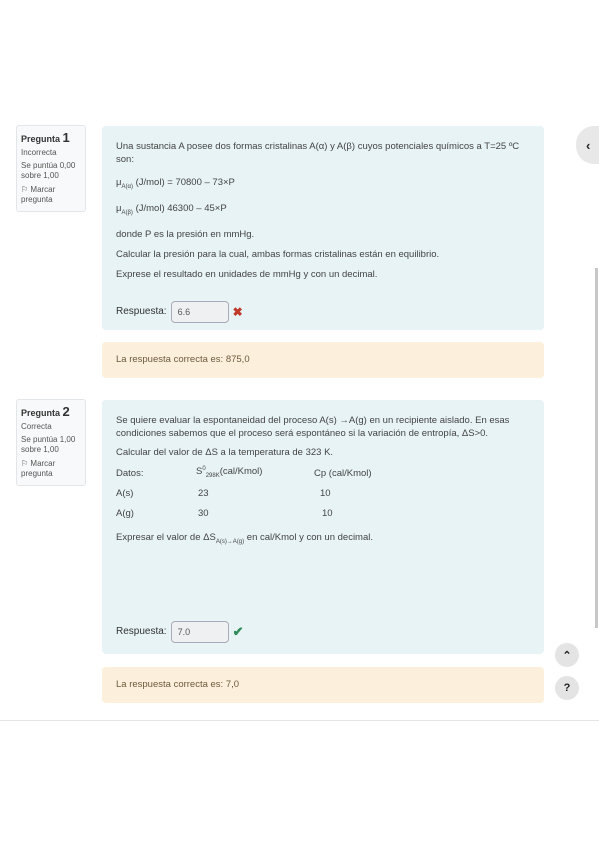 The height and width of the screenshot is (848, 599). What do you see at coordinates (127, 212) in the screenshot?
I see `mu-beta-subscript: A(β)` at bounding box center [127, 212].